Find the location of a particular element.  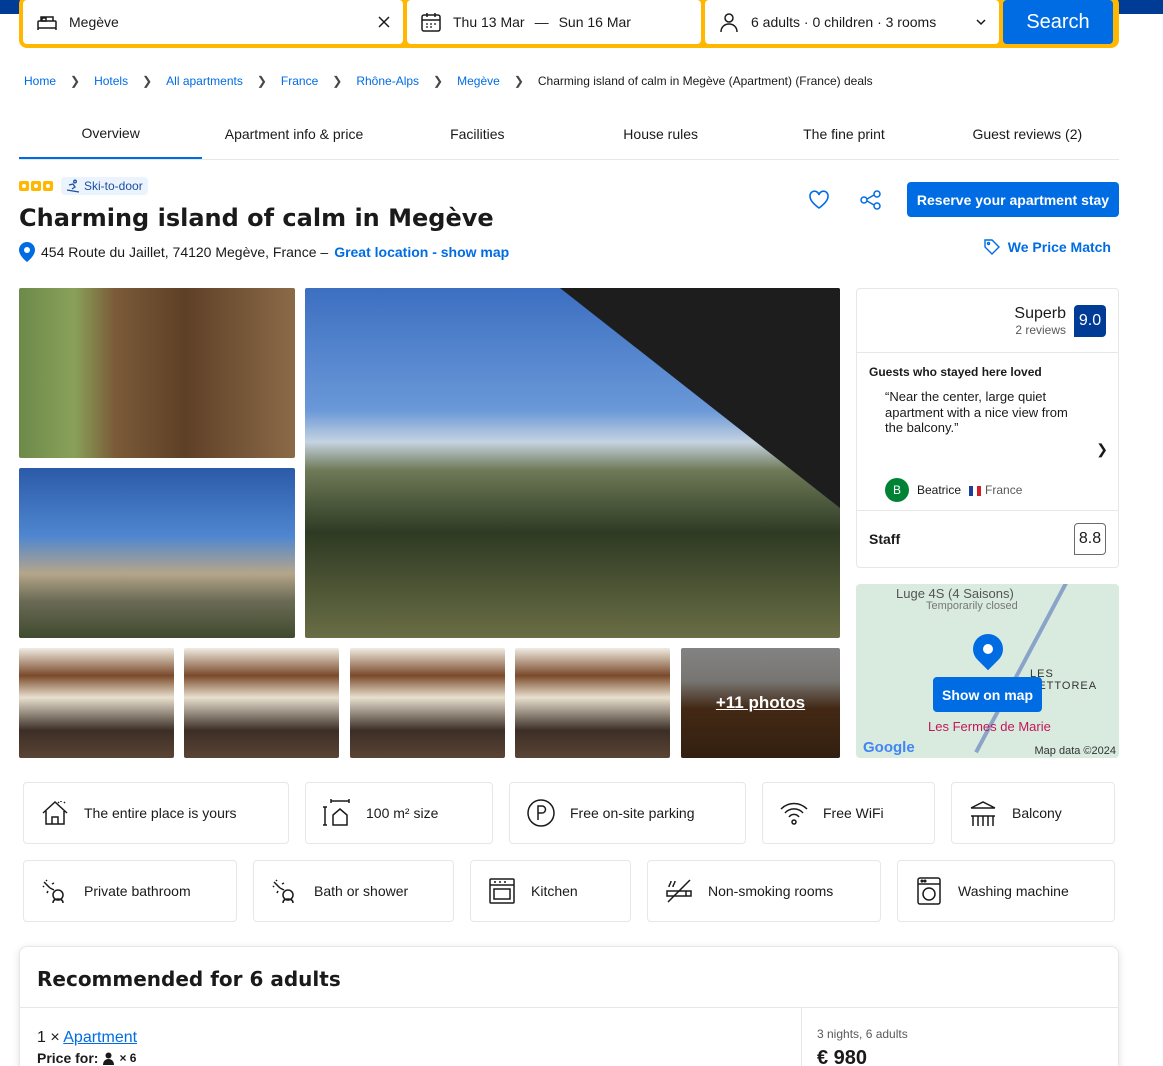

occupancy-value: 6 adults · 0 children · 3 rooms is located at coordinates (844, 22).